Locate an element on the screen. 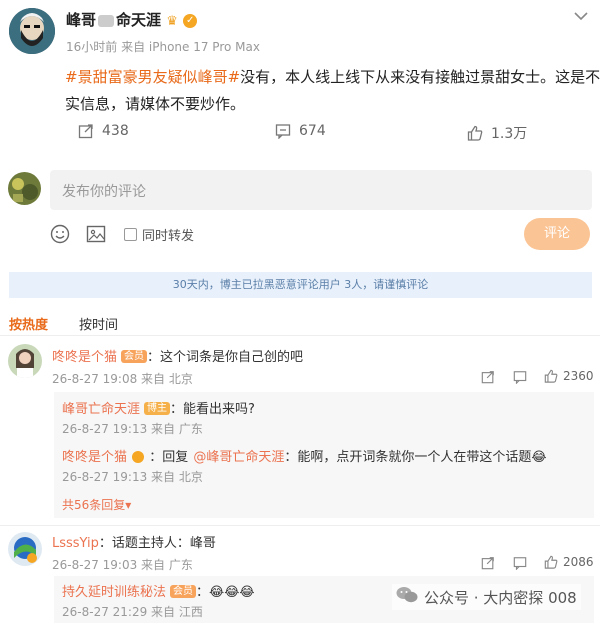 The image size is (600, 623). comment-like-button: 2086 is located at coordinates (569, 562).